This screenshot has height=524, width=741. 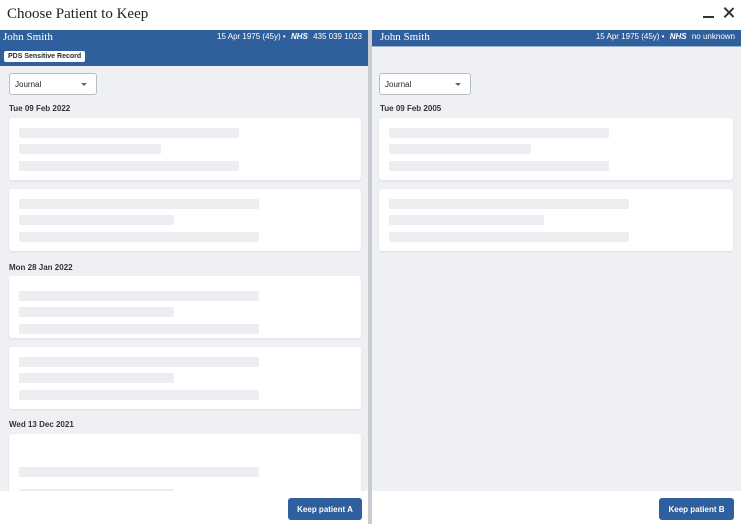 What do you see at coordinates (713, 36) in the screenshot?
I see `patient-b-nhs-number: no unknown` at bounding box center [713, 36].